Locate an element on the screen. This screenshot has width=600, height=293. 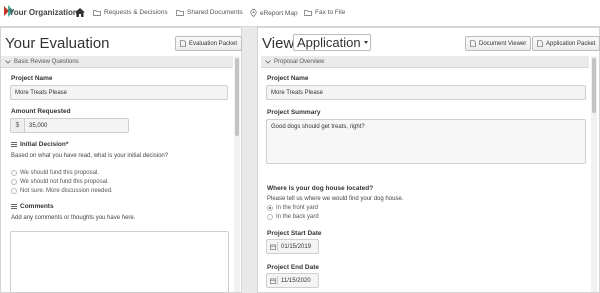
evaluation-packet-button: Evaluation Packet is located at coordinates (209, 43).